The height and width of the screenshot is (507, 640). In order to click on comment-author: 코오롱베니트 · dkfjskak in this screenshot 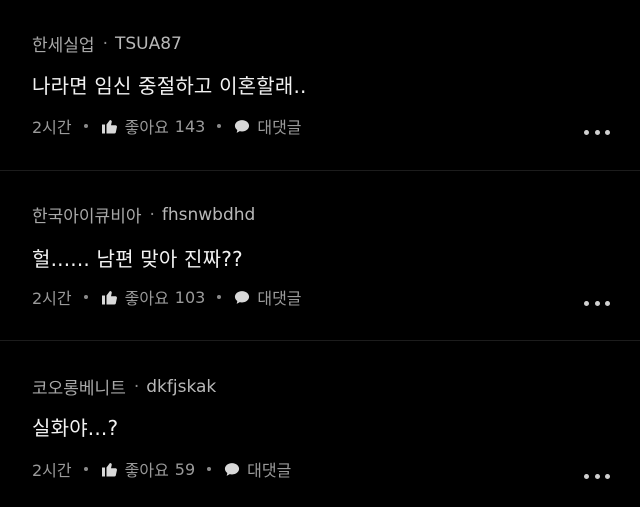, I will do `click(124, 387)`.